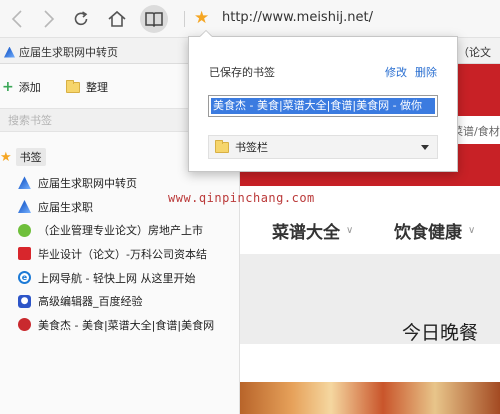  Describe the element at coordinates (323, 147) in the screenshot. I see `folder-select: 书签栏` at that location.